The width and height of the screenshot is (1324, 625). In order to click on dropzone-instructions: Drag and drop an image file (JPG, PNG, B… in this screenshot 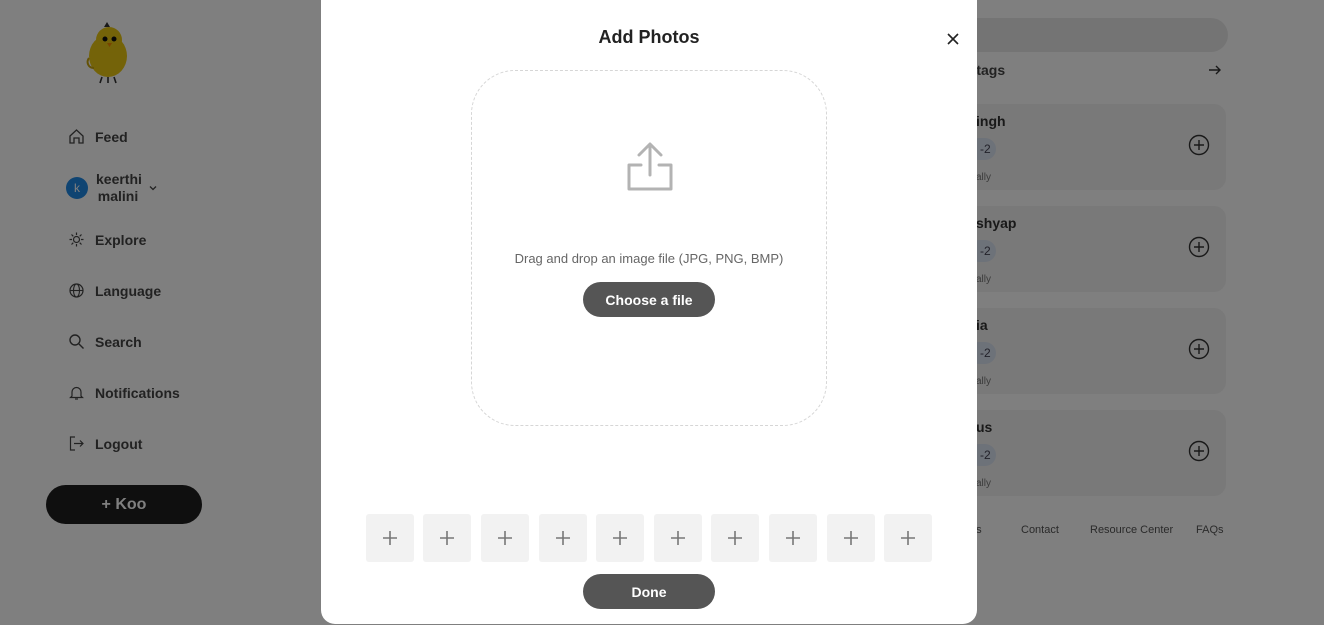, I will do `click(649, 258)`.